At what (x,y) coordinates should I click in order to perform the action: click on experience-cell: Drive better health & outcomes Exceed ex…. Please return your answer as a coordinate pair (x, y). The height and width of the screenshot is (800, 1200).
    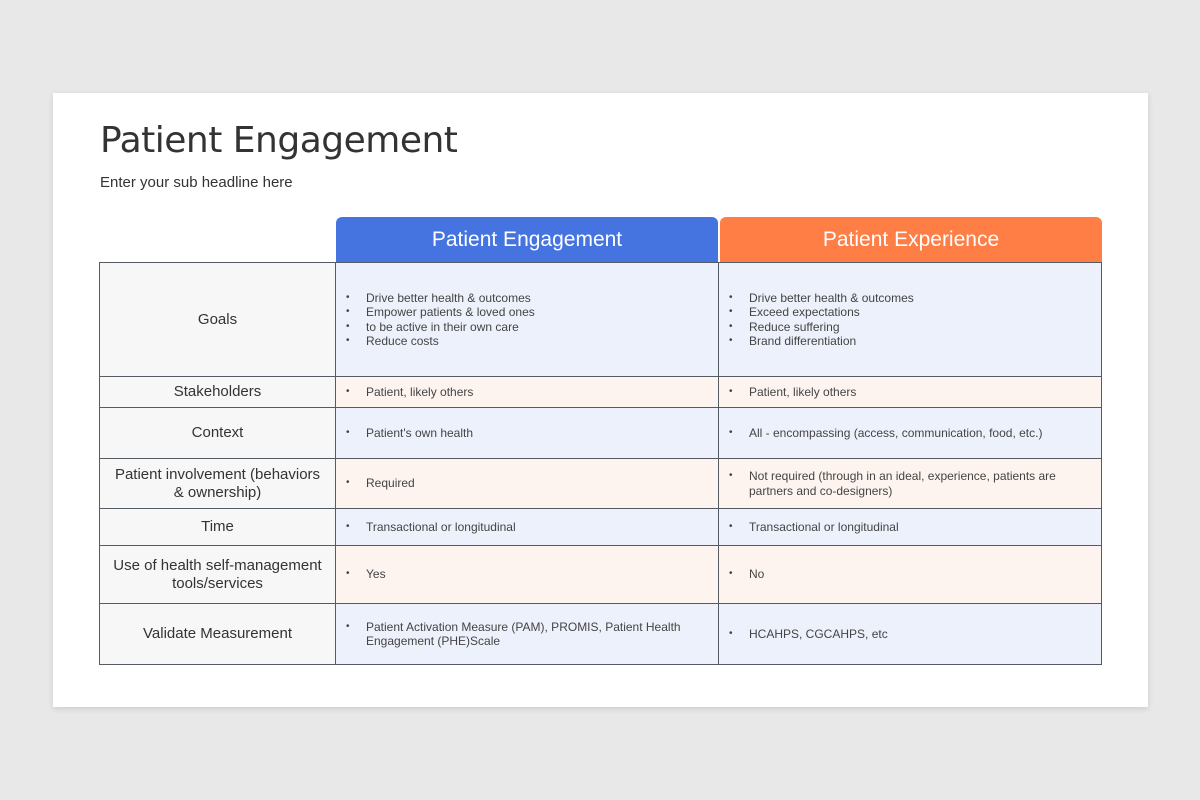
    Looking at the image, I should click on (910, 319).